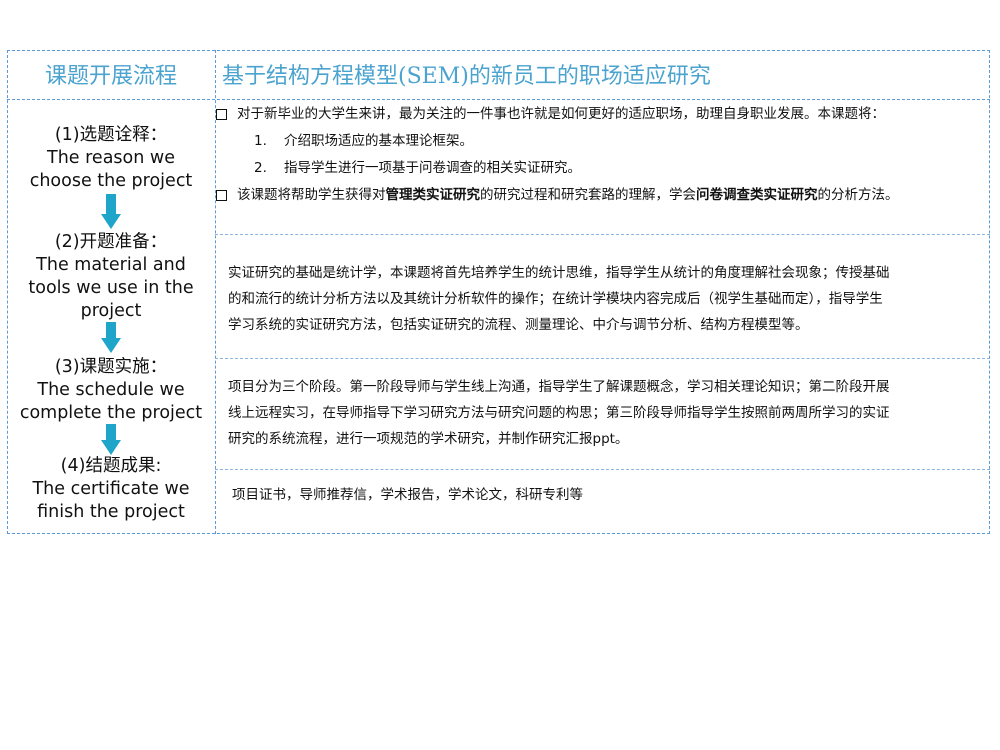  I want to click on step-3-en-line1: The schedule we, so click(111, 390).